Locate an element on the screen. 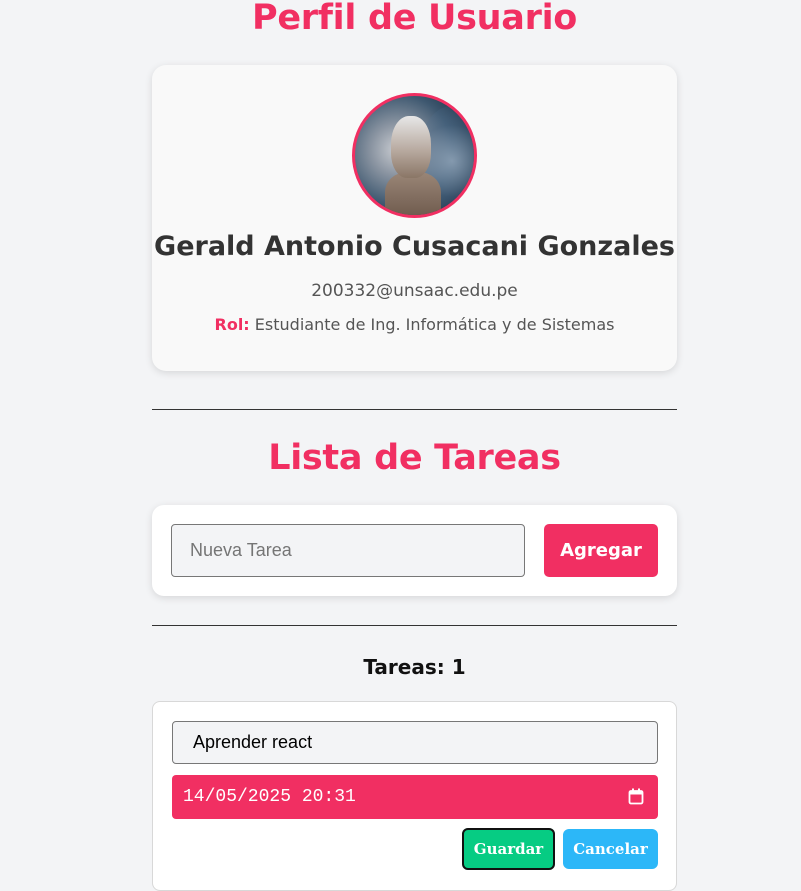  avatar is located at coordinates (414, 155).